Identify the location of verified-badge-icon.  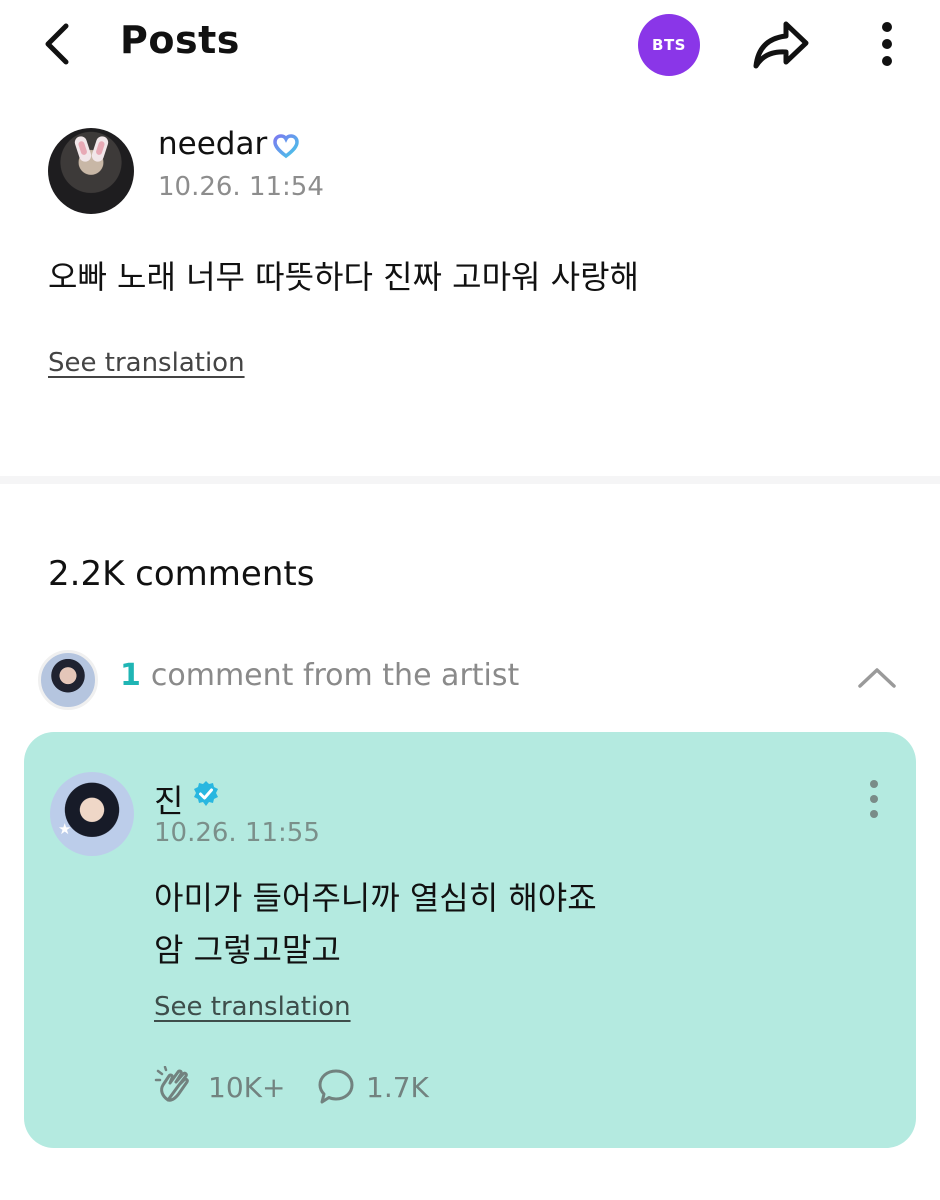
(206, 793).